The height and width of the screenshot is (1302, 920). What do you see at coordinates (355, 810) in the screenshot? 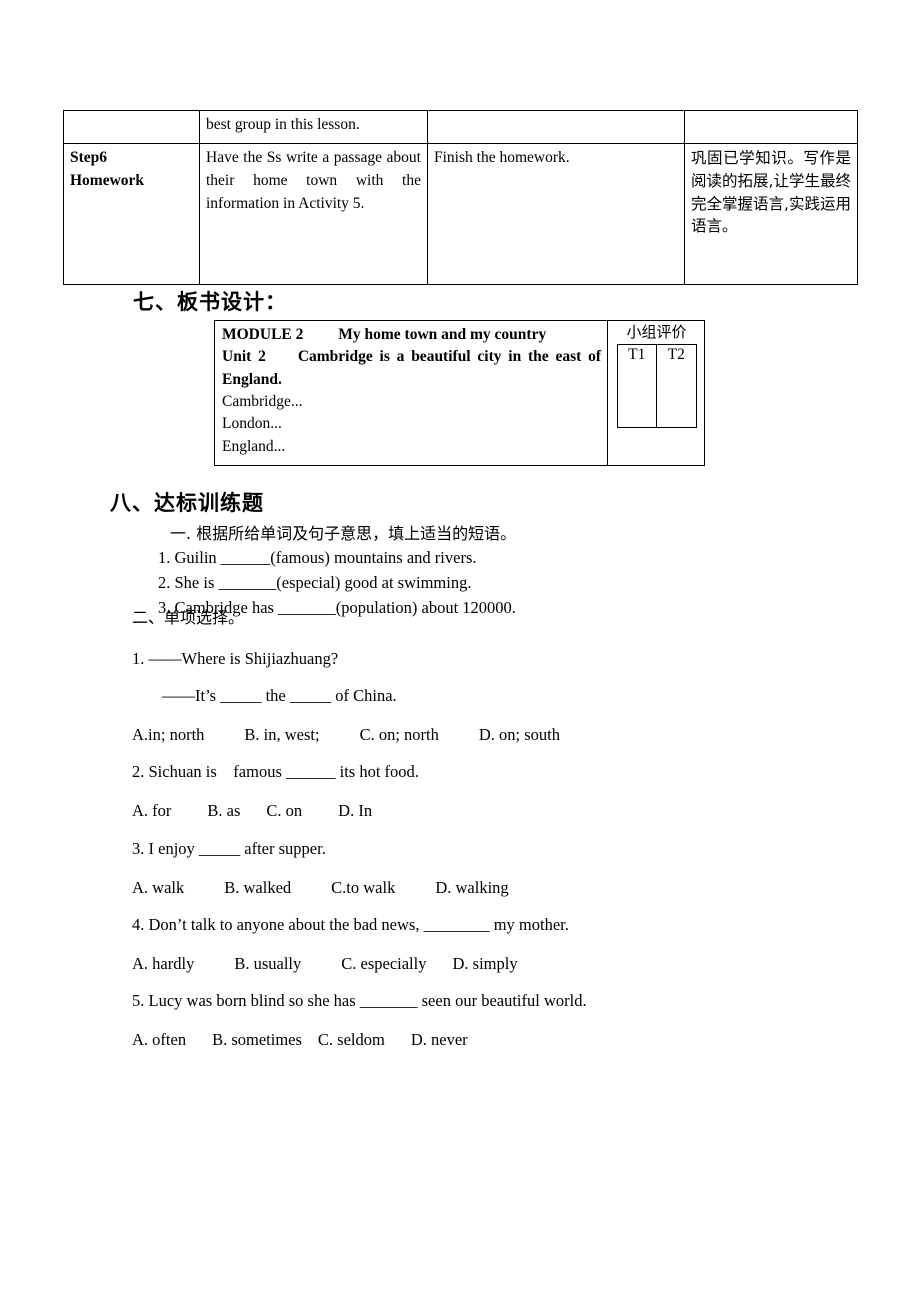
I see `option-d: D. In` at bounding box center [355, 810].